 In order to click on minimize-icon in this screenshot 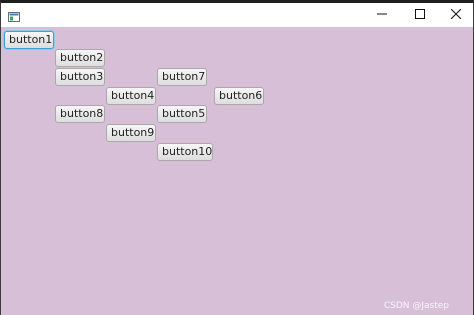, I will do `click(382, 15)`.